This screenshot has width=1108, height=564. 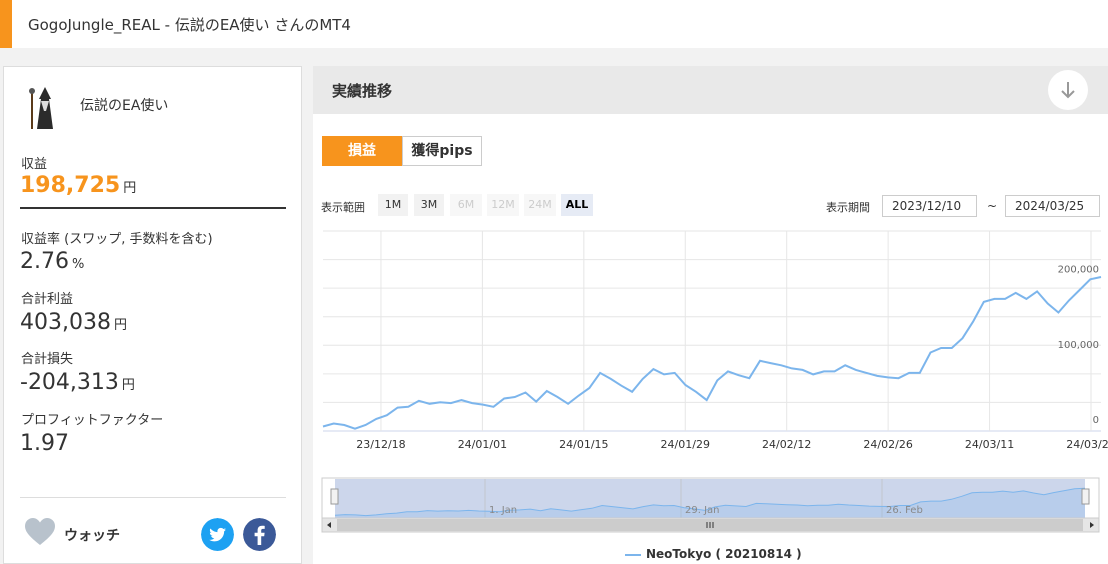 What do you see at coordinates (44, 261) in the screenshot?
I see `rate-amount: 2.76` at bounding box center [44, 261].